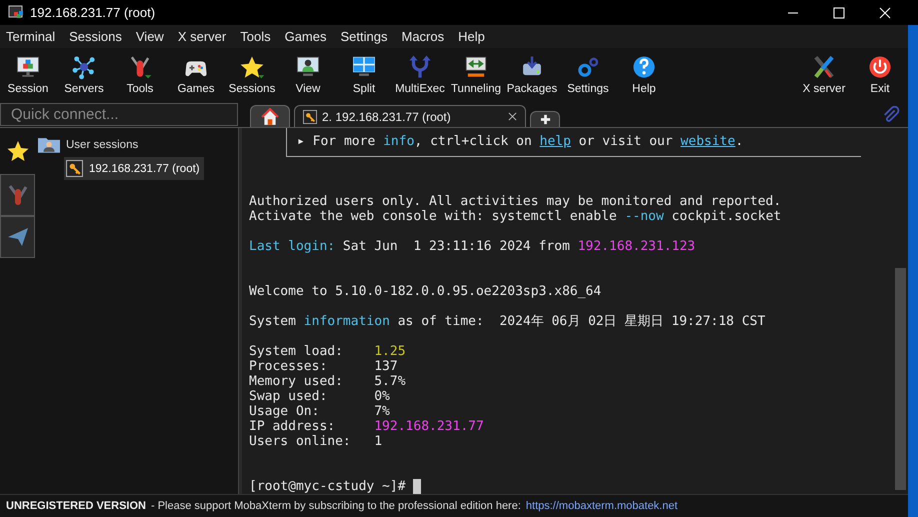  What do you see at coordinates (708, 141) in the screenshot?
I see `link: website` at bounding box center [708, 141].